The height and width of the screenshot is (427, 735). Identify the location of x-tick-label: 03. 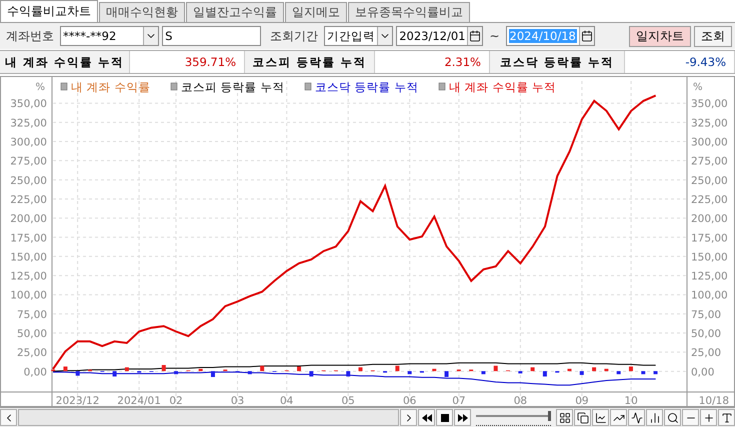
(237, 400).